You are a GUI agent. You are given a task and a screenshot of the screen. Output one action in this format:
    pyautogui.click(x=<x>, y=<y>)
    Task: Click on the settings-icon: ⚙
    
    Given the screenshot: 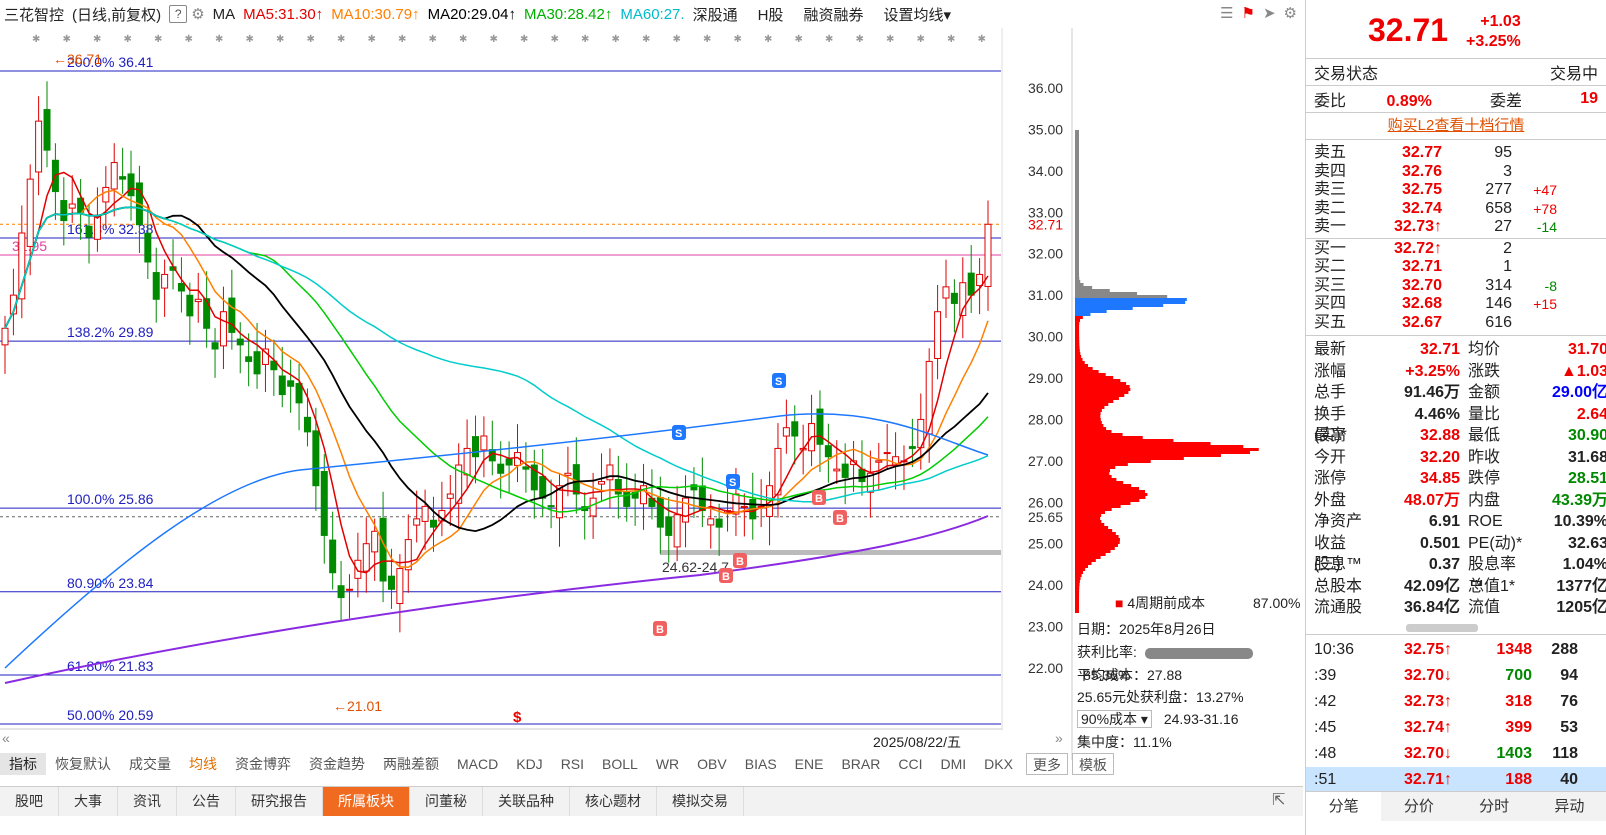 What is the action you would take?
    pyautogui.click(x=197, y=14)
    